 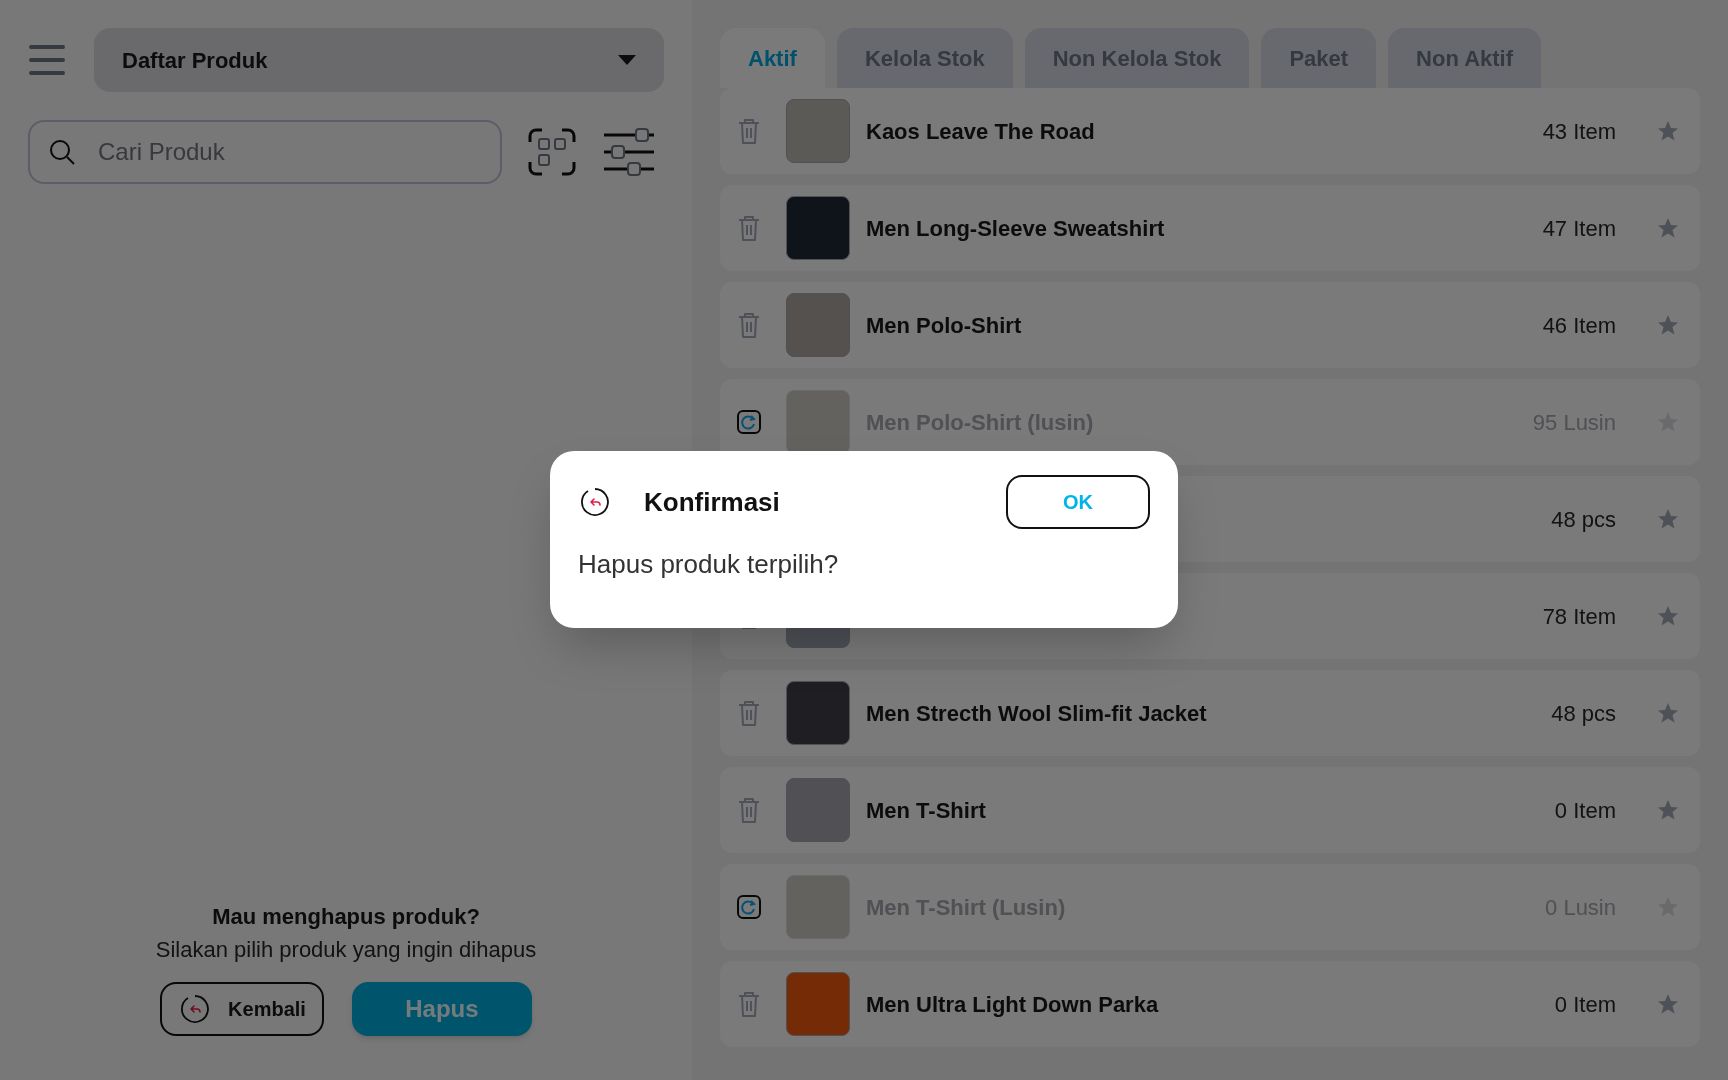 I want to click on product-quantity: 47 Item, so click(x=1579, y=228).